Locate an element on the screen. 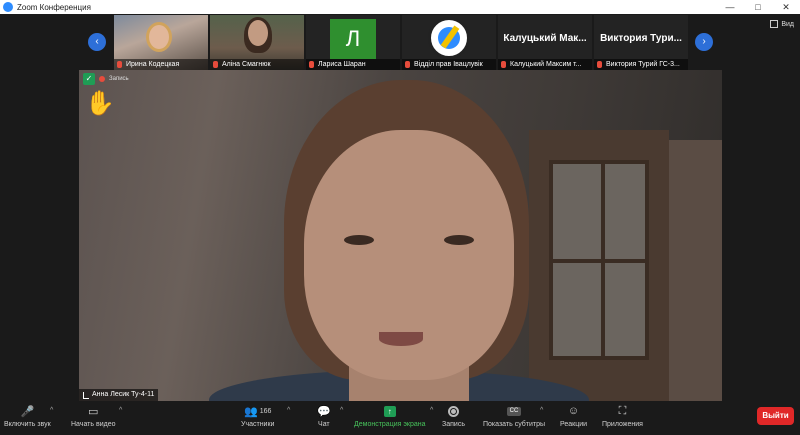 Image resolution: width=800 pixels, height=435 pixels. participants-button: 👥 166 Участники is located at coordinates (258, 416).